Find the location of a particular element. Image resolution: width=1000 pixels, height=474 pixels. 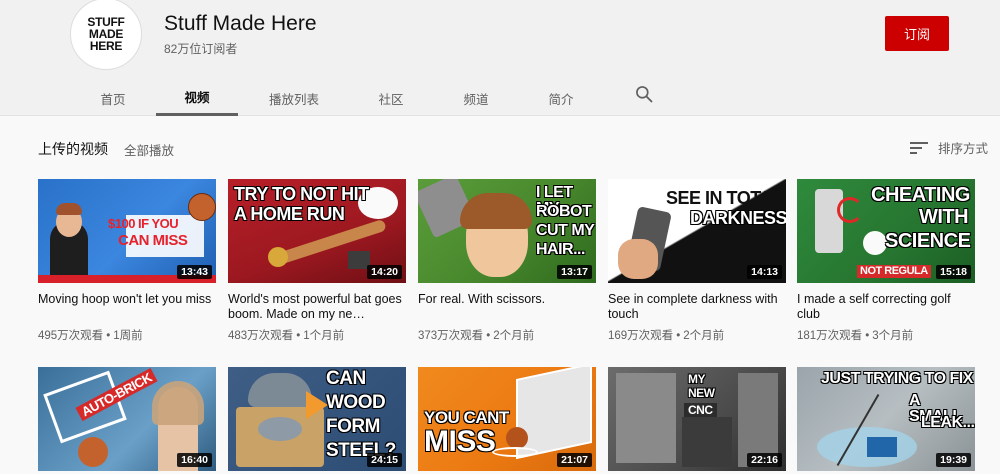

view-count: 483万次观看 is located at coordinates (261, 336).